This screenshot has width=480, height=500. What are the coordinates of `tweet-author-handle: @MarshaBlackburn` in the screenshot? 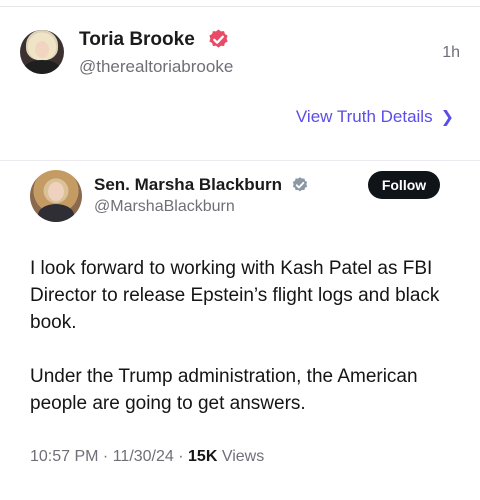 It's located at (164, 207).